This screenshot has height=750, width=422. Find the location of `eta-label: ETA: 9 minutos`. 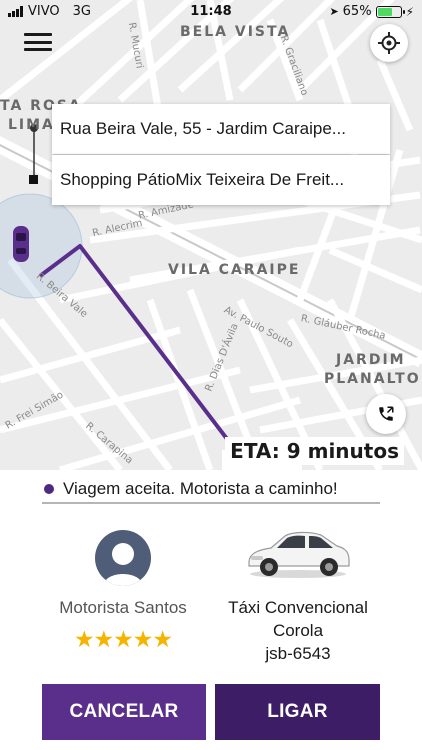

eta-label: ETA: 9 minutos is located at coordinates (314, 451).